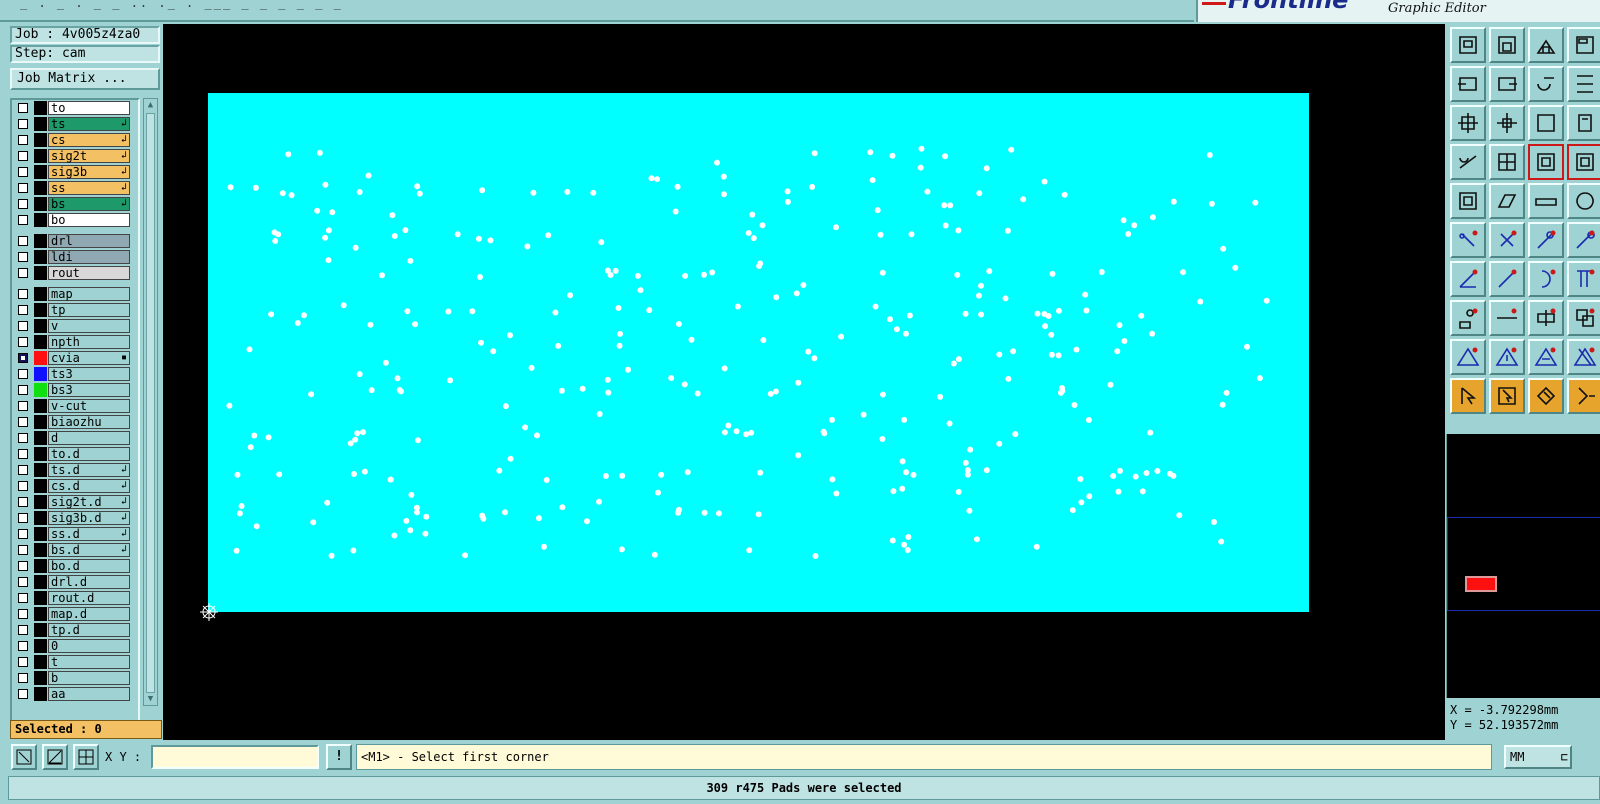  What do you see at coordinates (1468, 357) in the screenshot?
I see `triangle-tool-button` at bounding box center [1468, 357].